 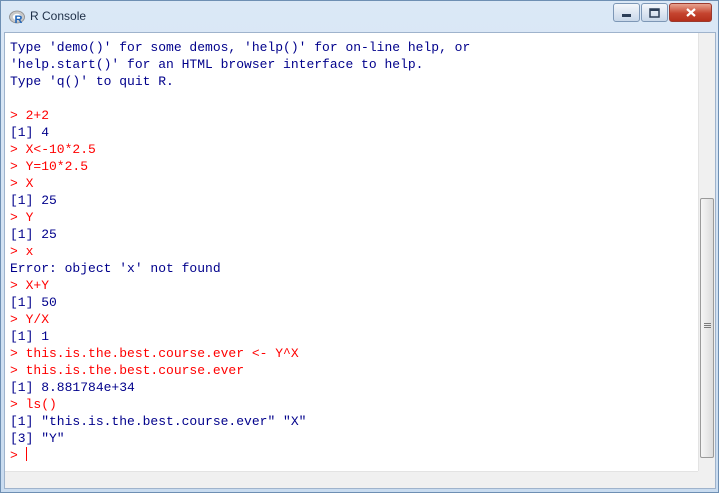 I want to click on console-input-line: > X<-10*2.5, so click(x=53, y=149).